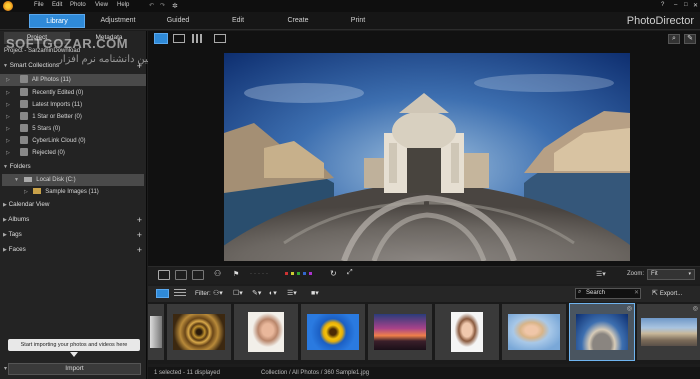 The image size is (700, 379). I want to click on people-tag-icon: ⚇, so click(217, 273).